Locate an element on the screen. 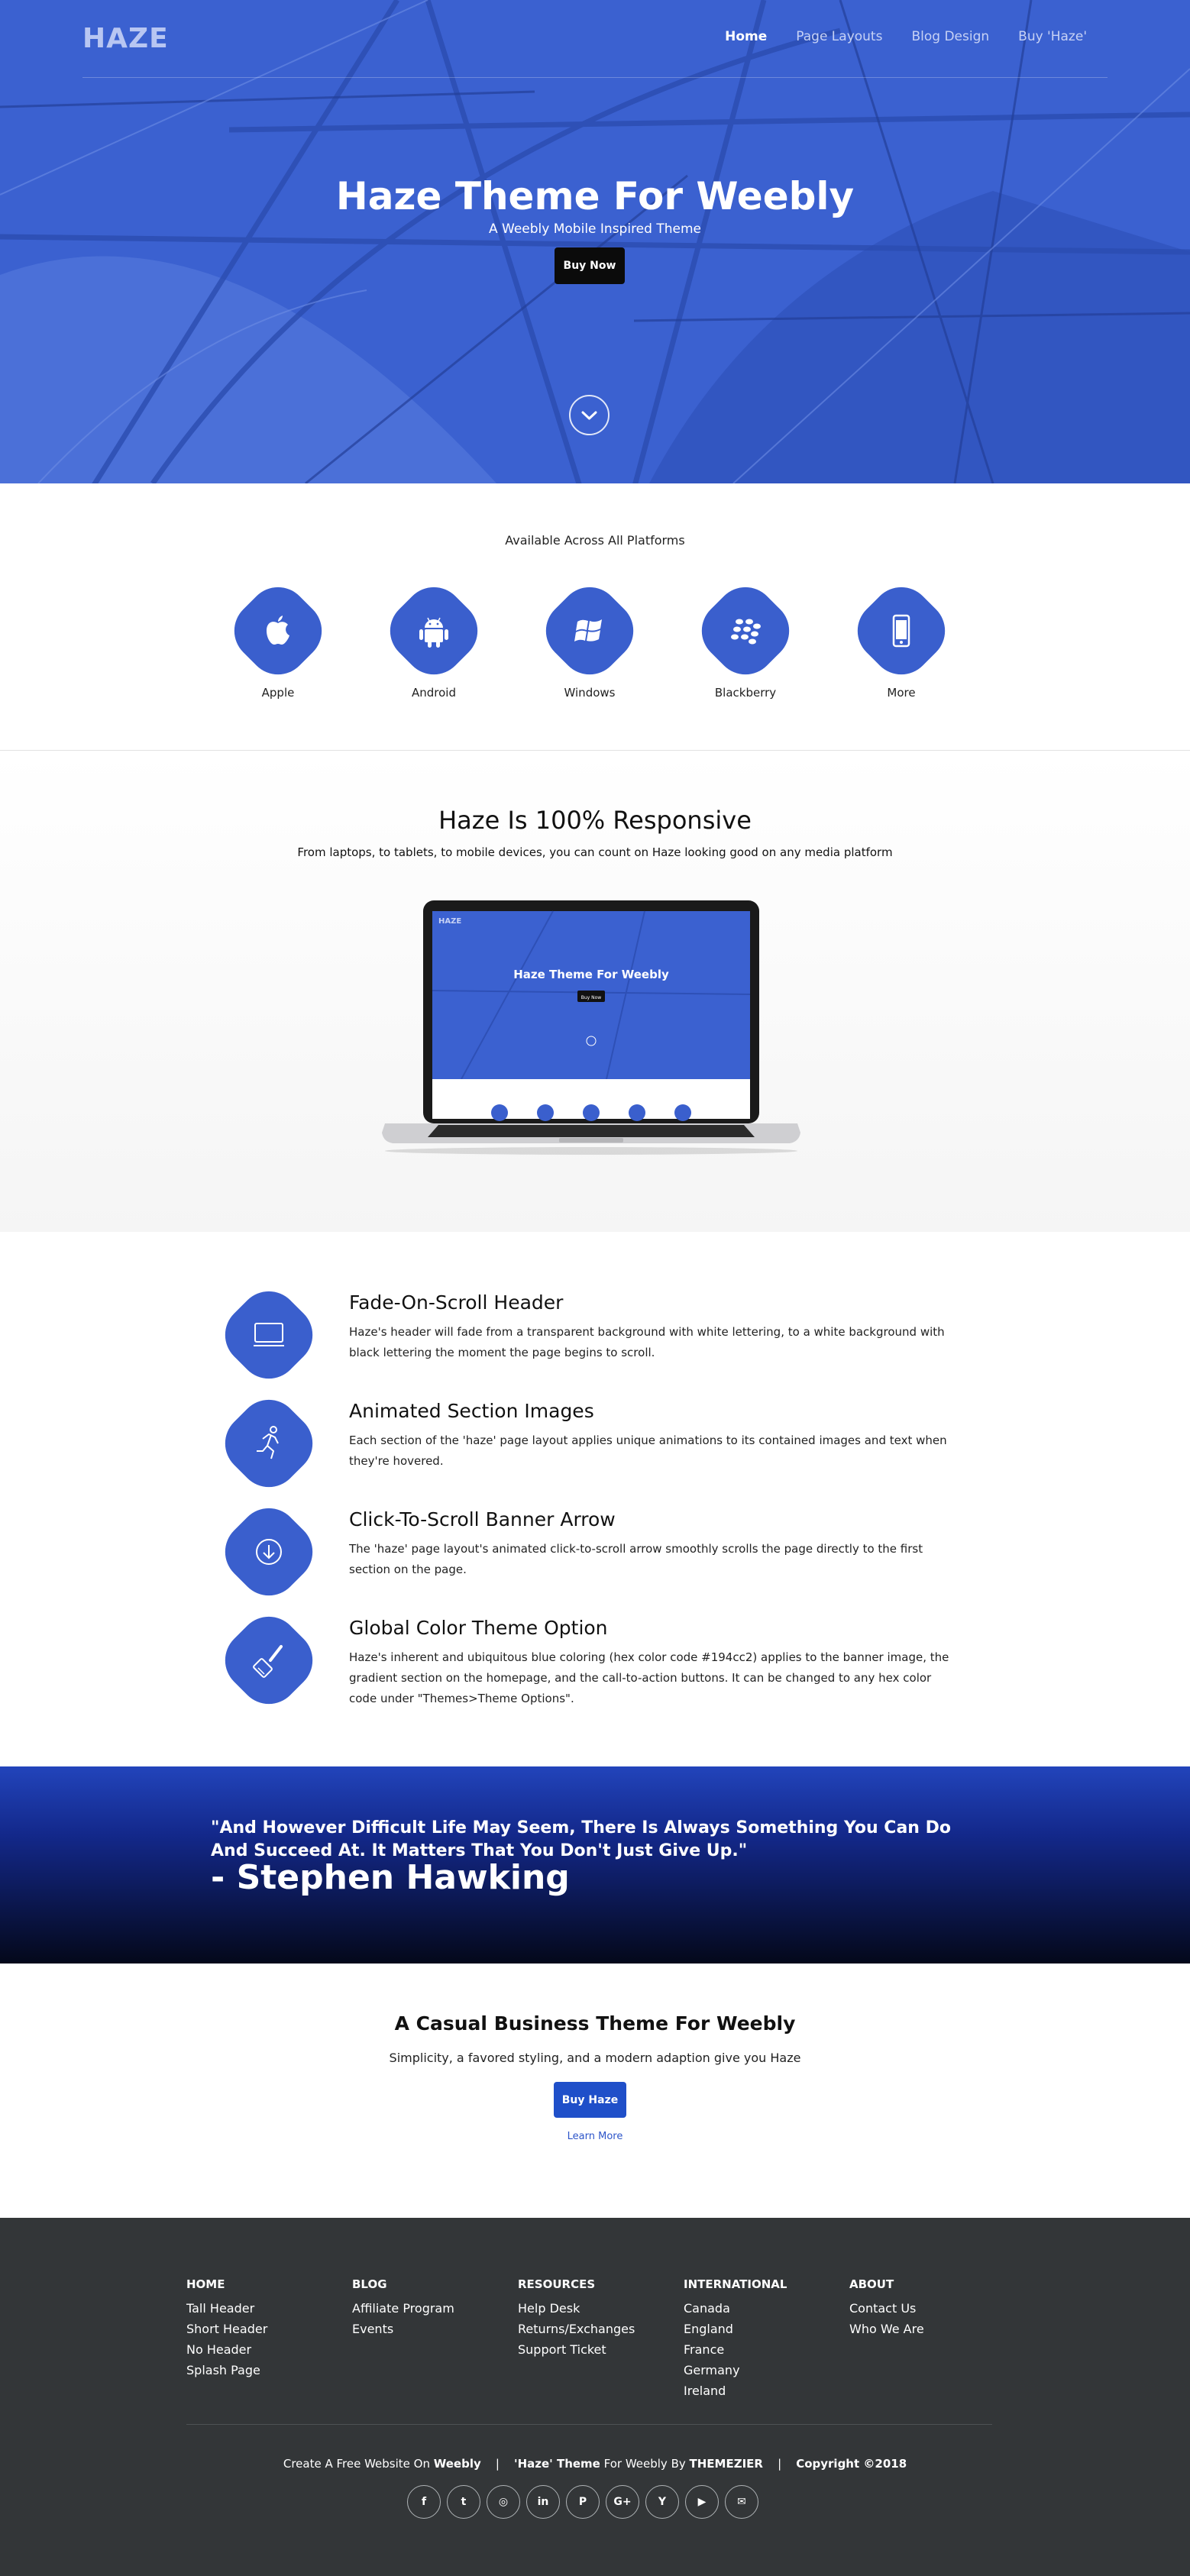 The width and height of the screenshot is (1190, 2576). copyright-text: Copyright ©2018 is located at coordinates (851, 2464).